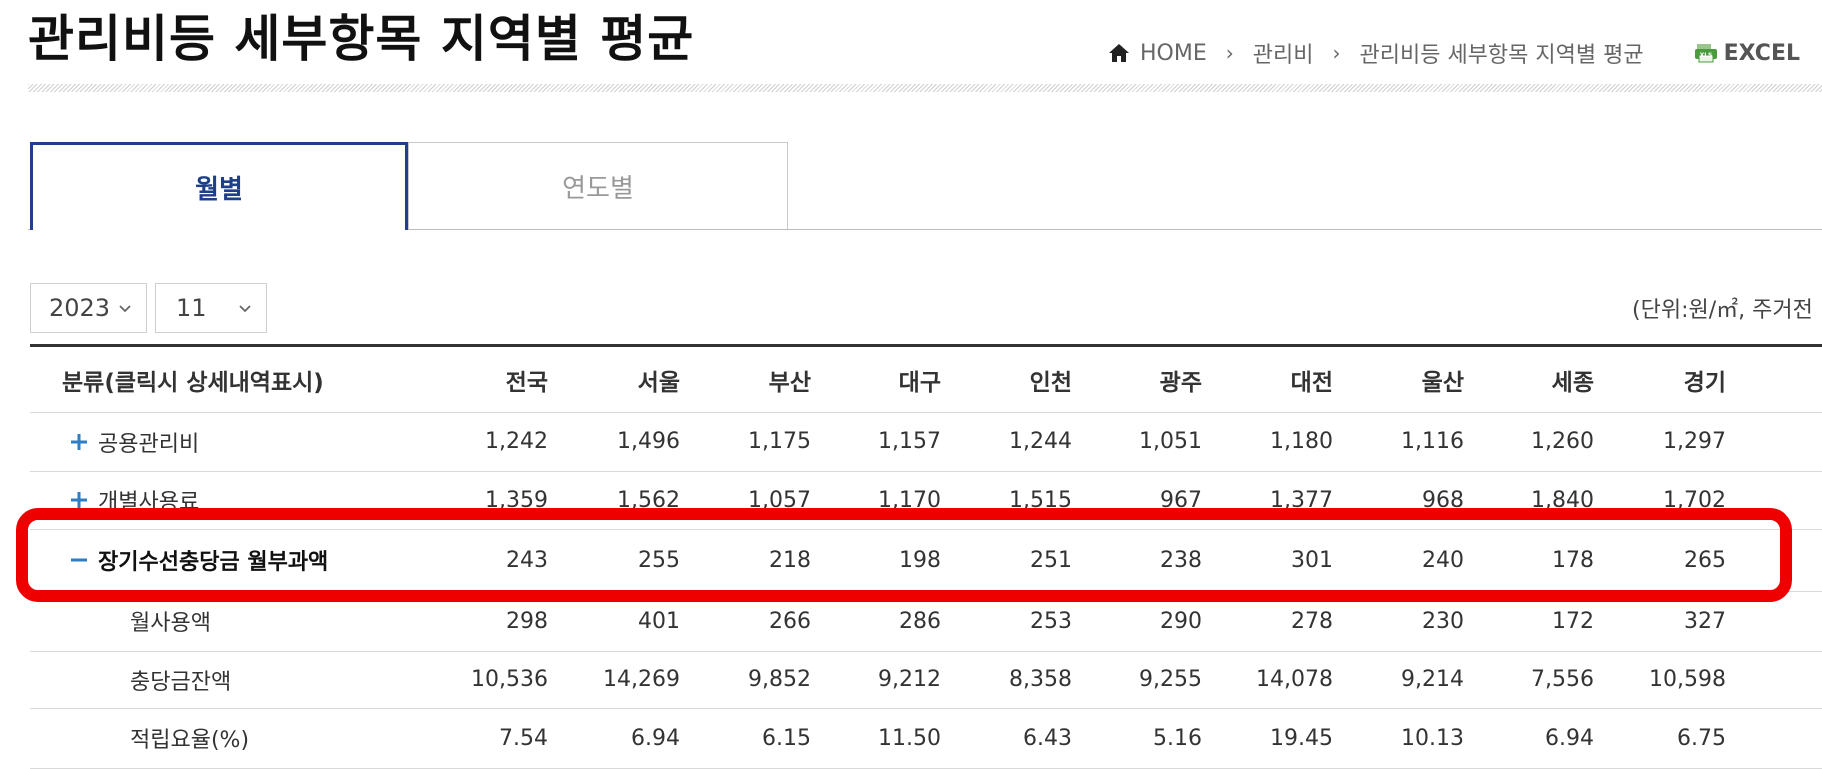  I want to click on excel-label: EXCEL, so click(1761, 53).